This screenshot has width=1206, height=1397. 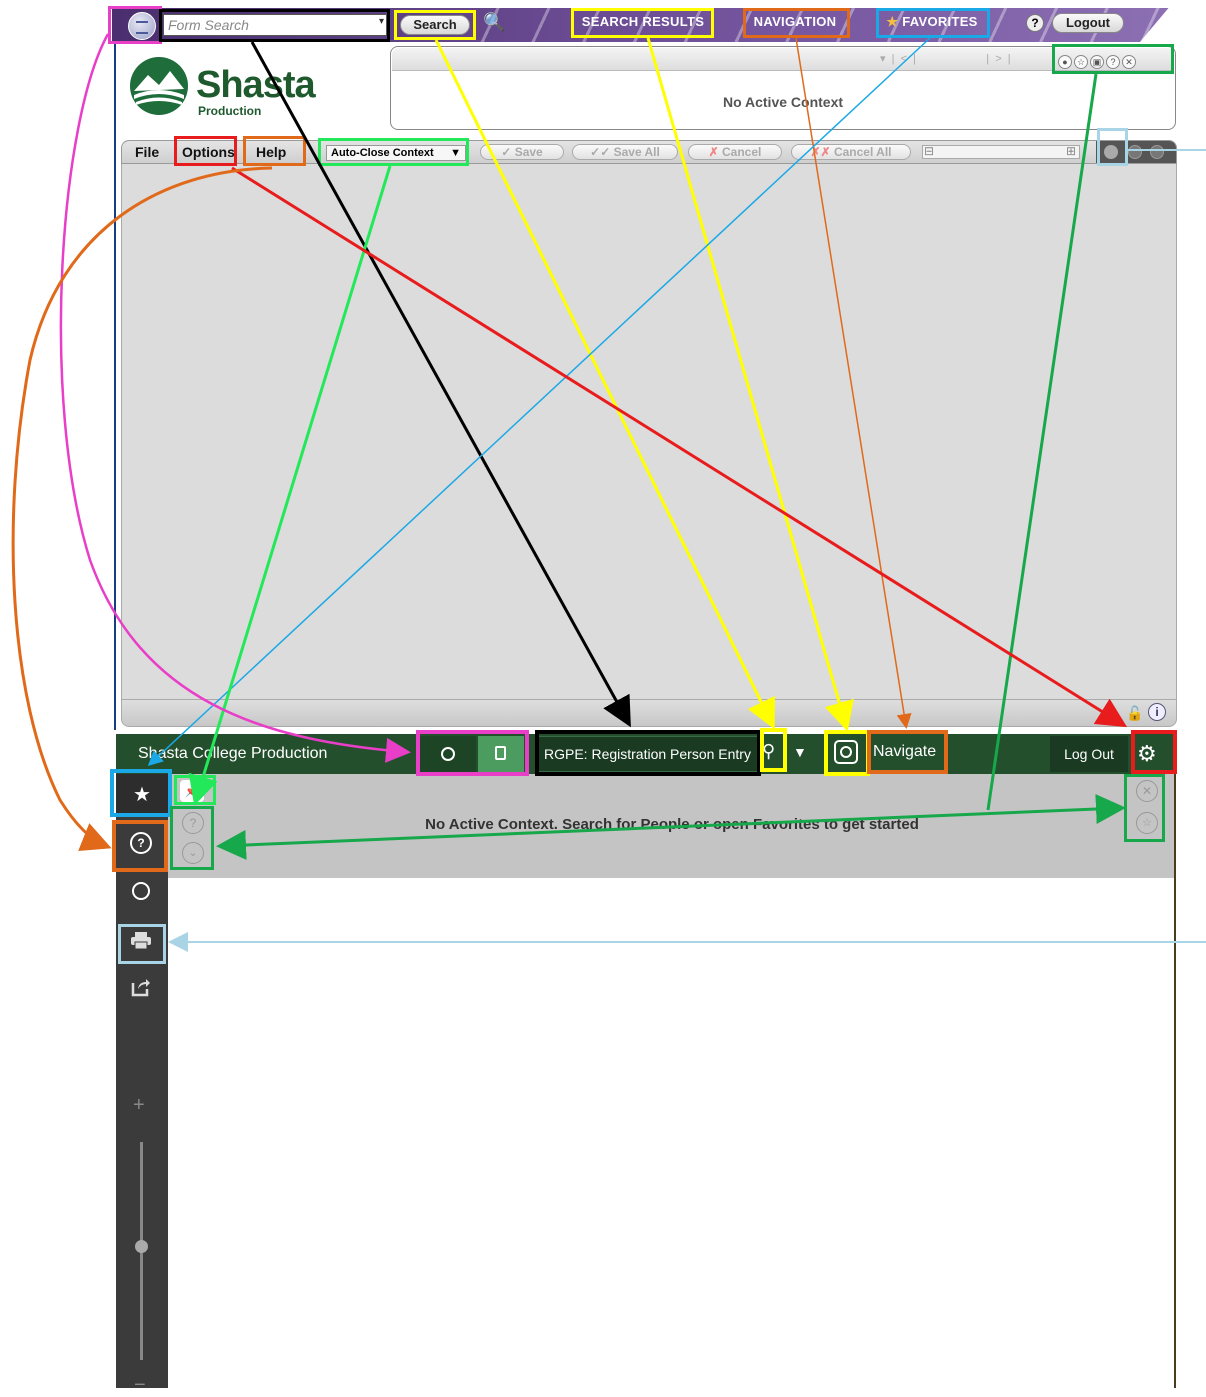 What do you see at coordinates (1135, 152) in the screenshot?
I see `export-icon` at bounding box center [1135, 152].